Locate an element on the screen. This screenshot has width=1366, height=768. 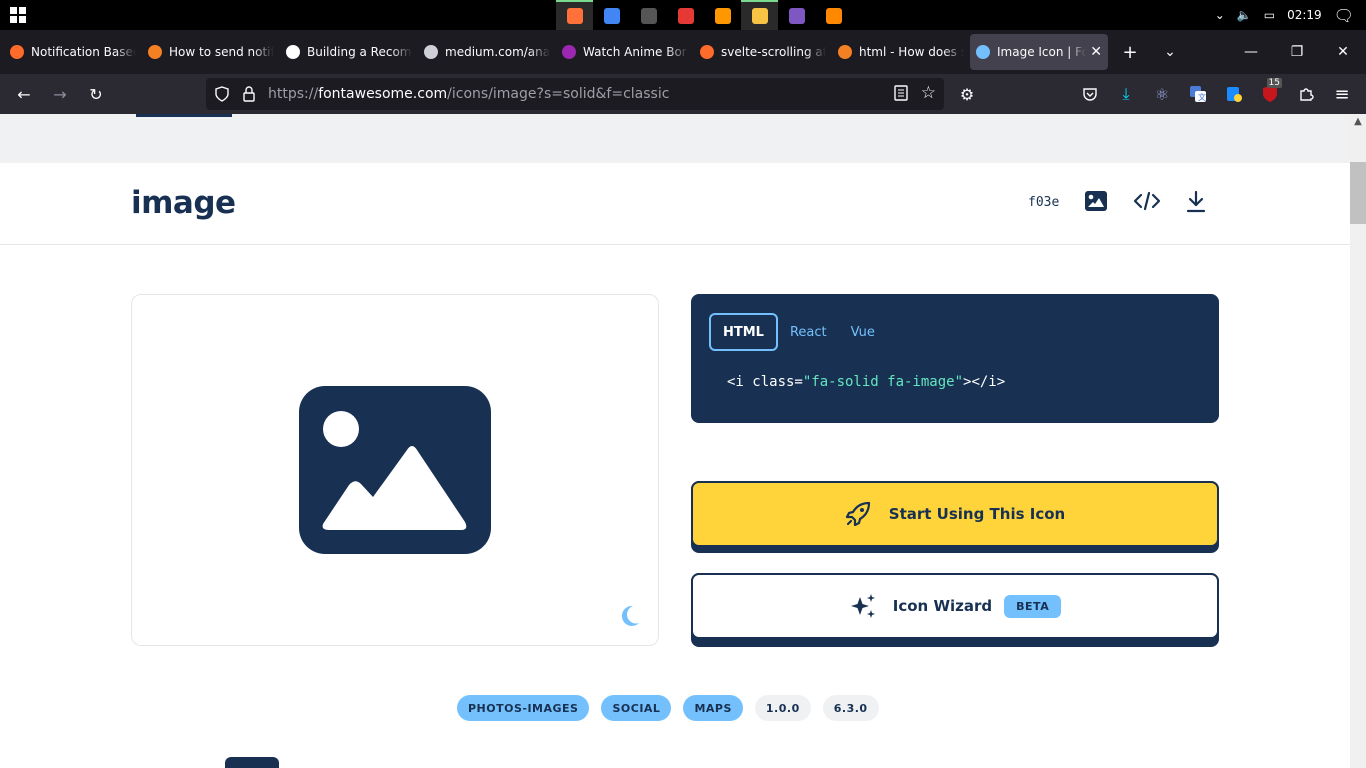
copy-glyph-image-icon is located at coordinates (1097, 203).